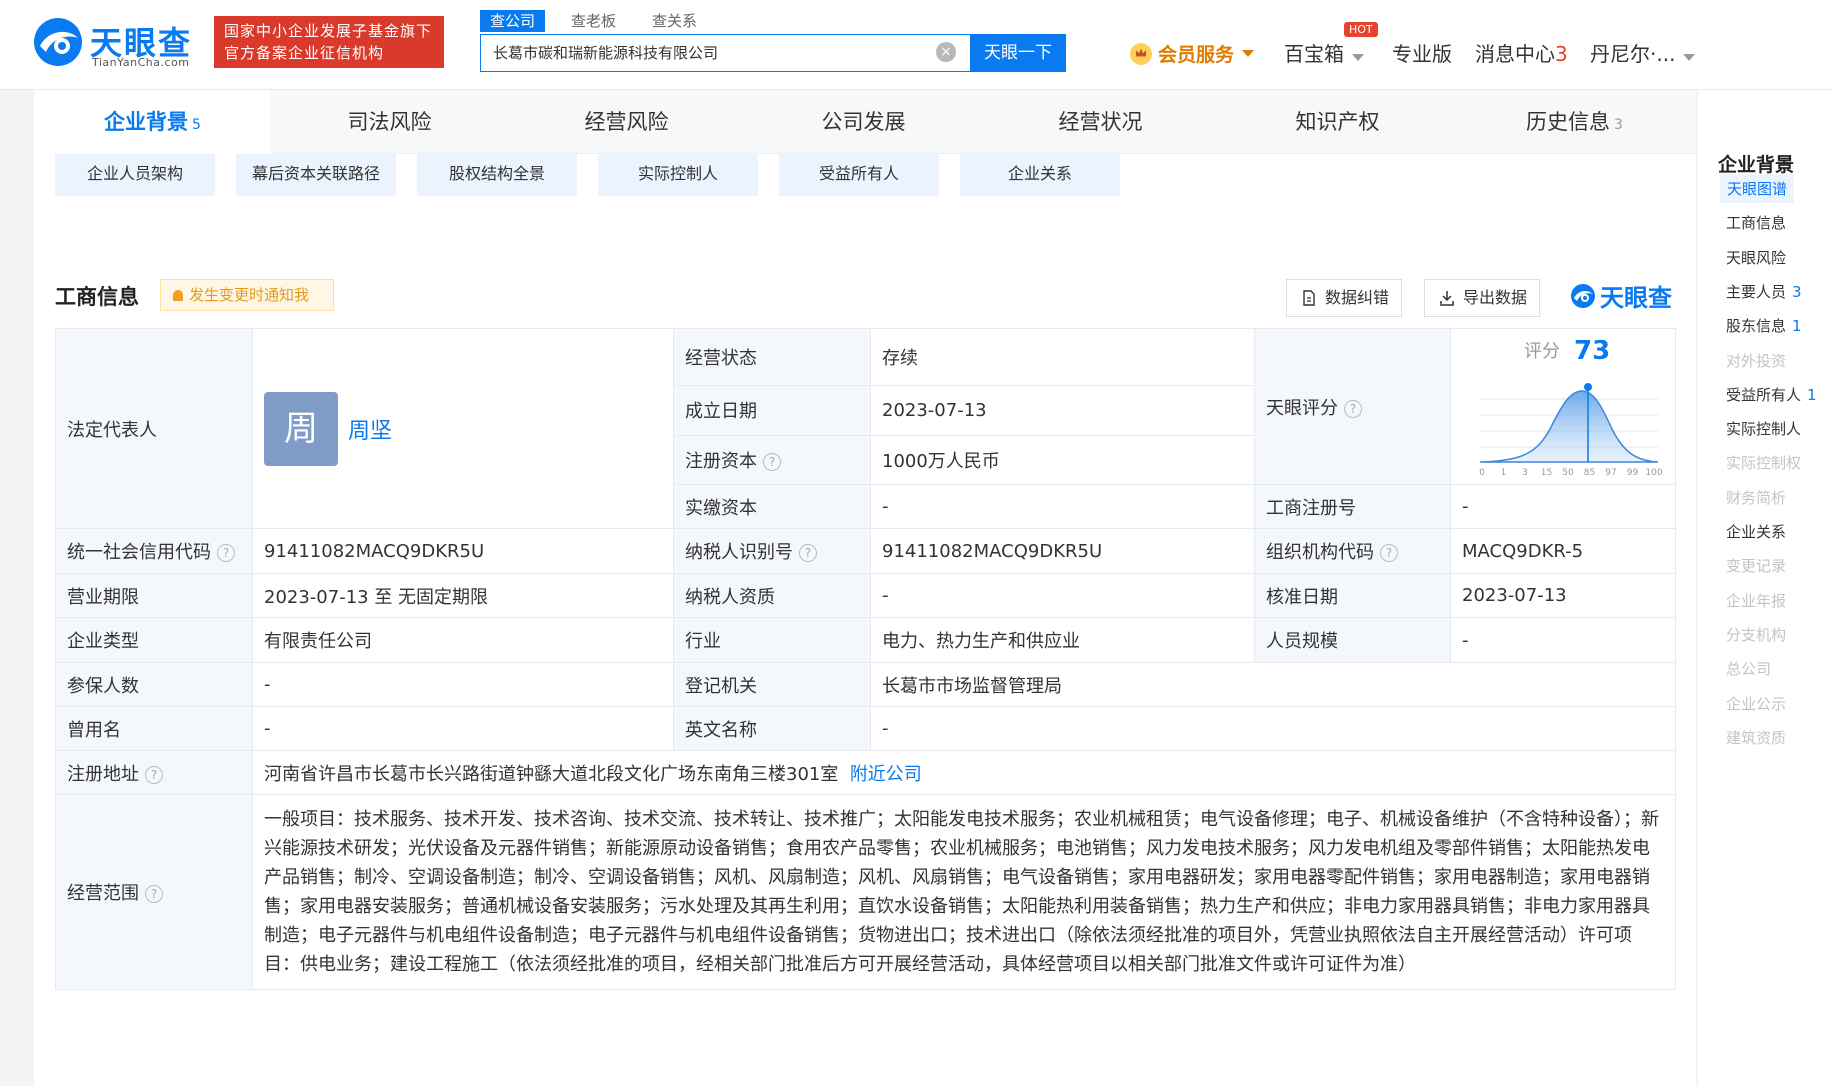 This screenshot has width=1832, height=1086. Describe the element at coordinates (859, 175) in the screenshot. I see `beneficial-owner-button: 受益所有人` at that location.